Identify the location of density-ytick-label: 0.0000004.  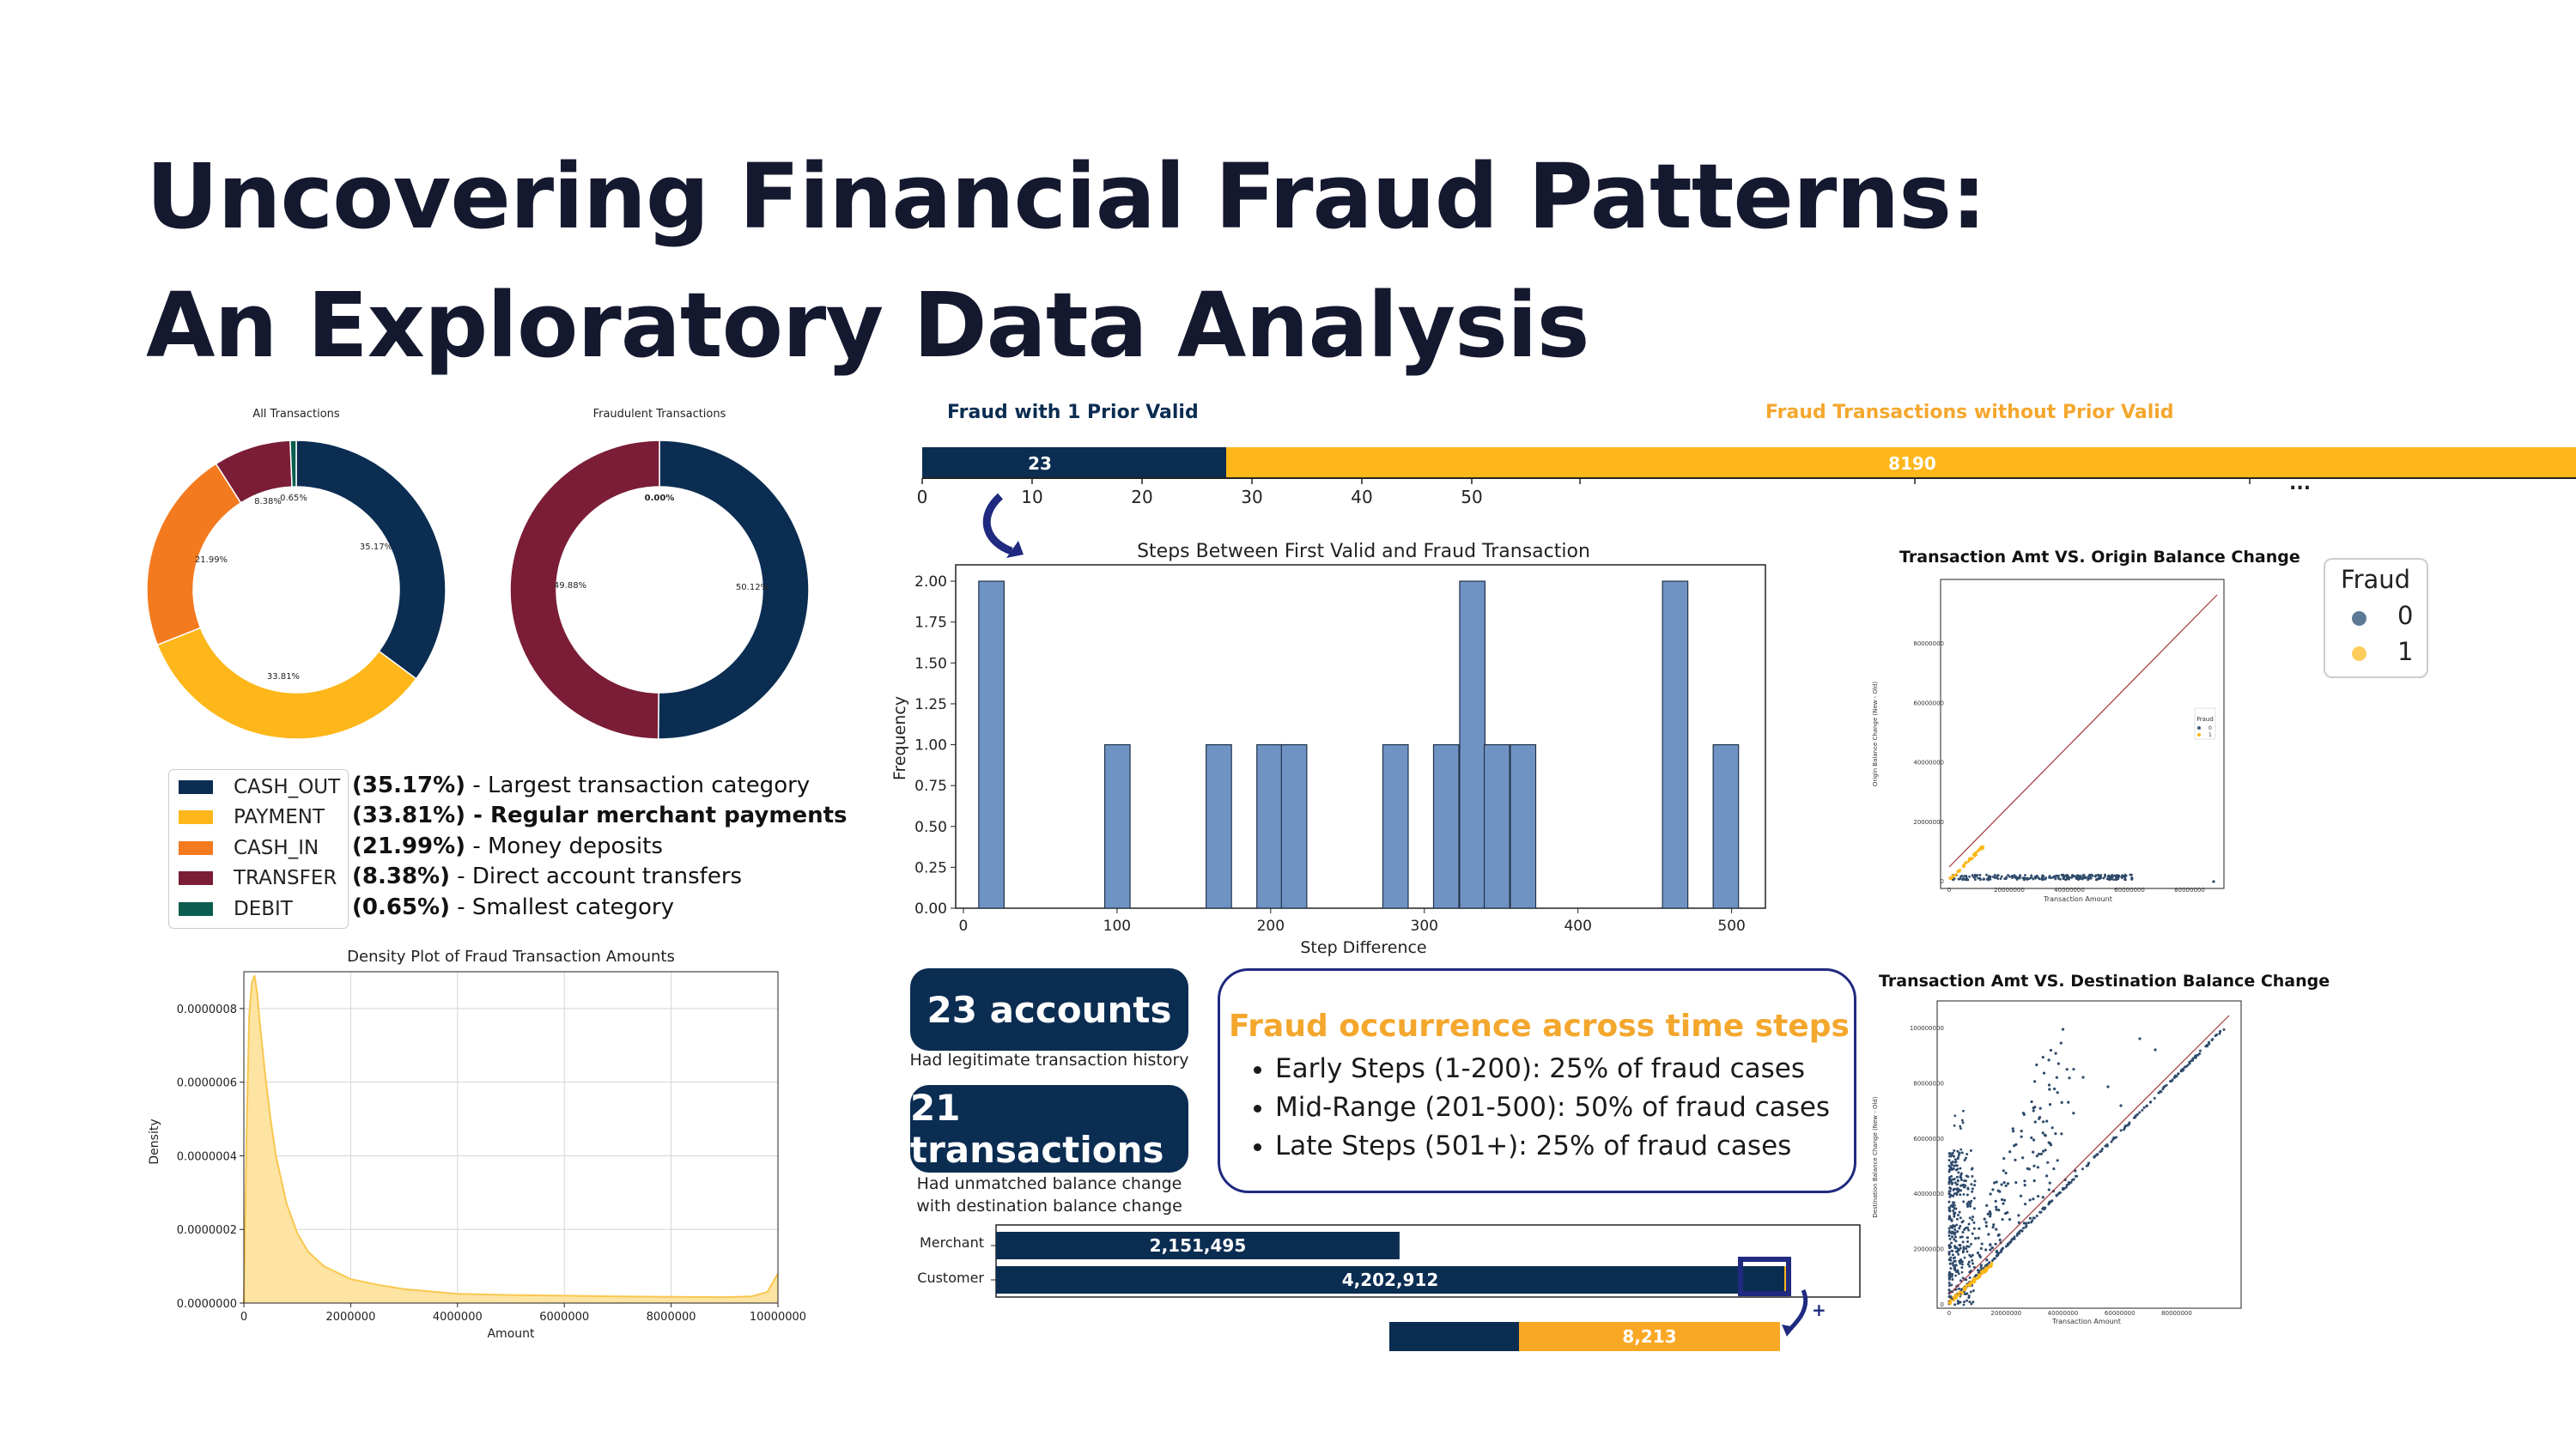
(207, 1156).